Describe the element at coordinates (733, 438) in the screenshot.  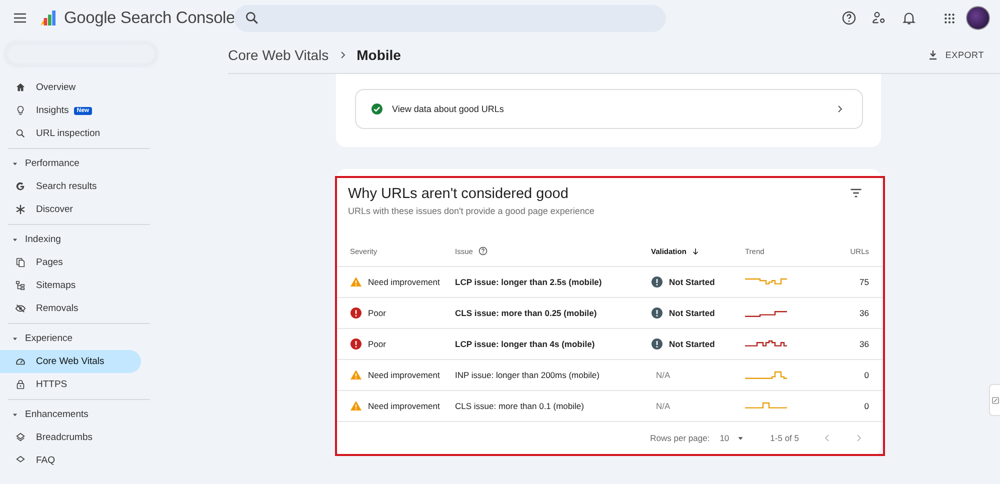
I see `rows-per-page-select: 10` at that location.